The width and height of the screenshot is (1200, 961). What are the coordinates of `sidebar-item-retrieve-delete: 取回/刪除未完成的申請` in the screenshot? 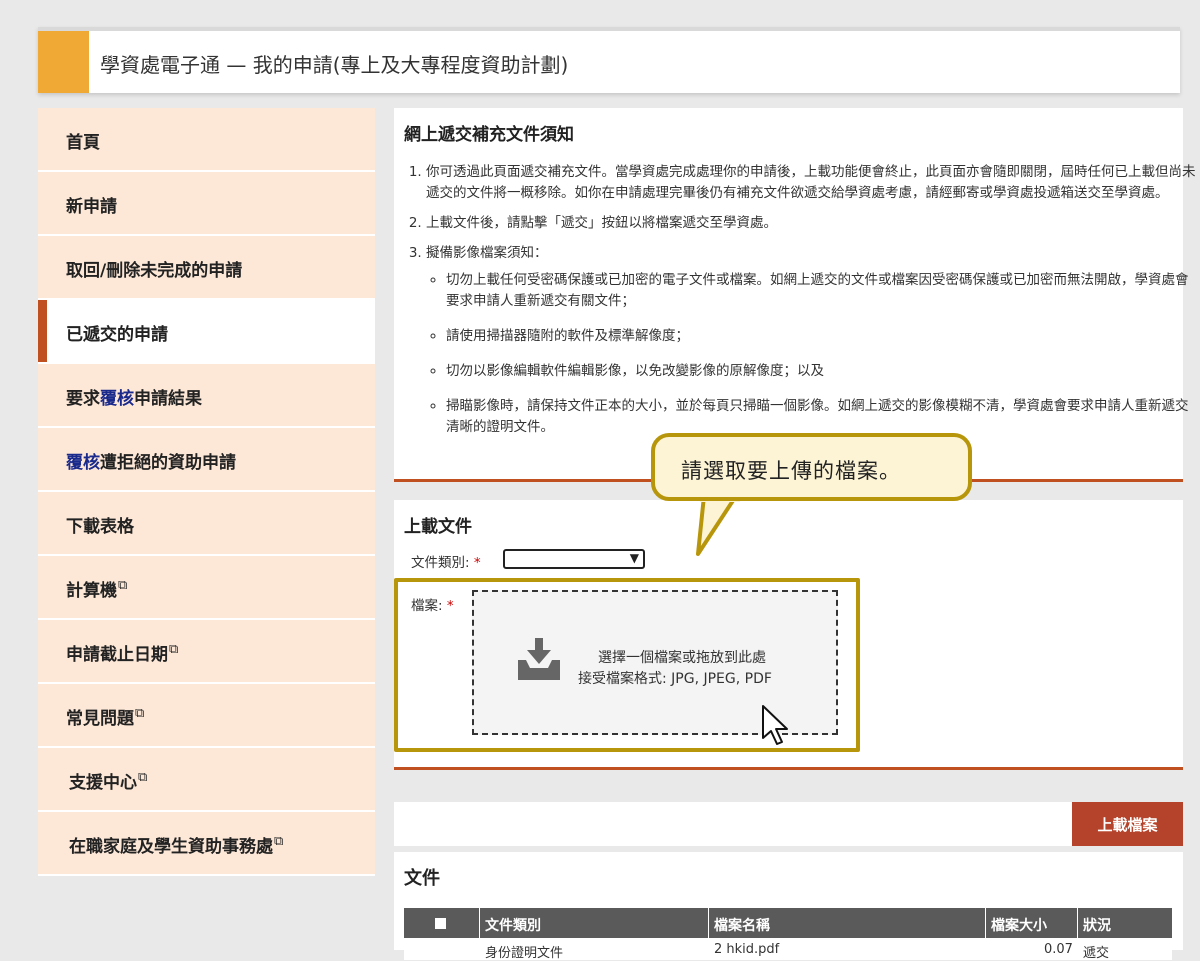 It's located at (206, 268).